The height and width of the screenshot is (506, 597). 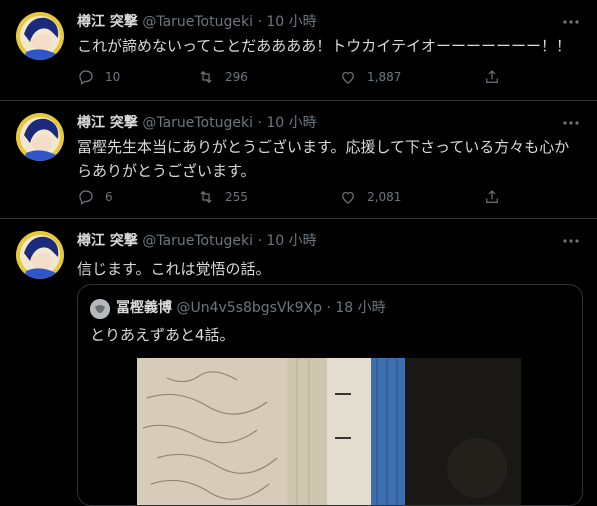 I want to click on quoted-timestamp: 18 小時, so click(x=360, y=308).